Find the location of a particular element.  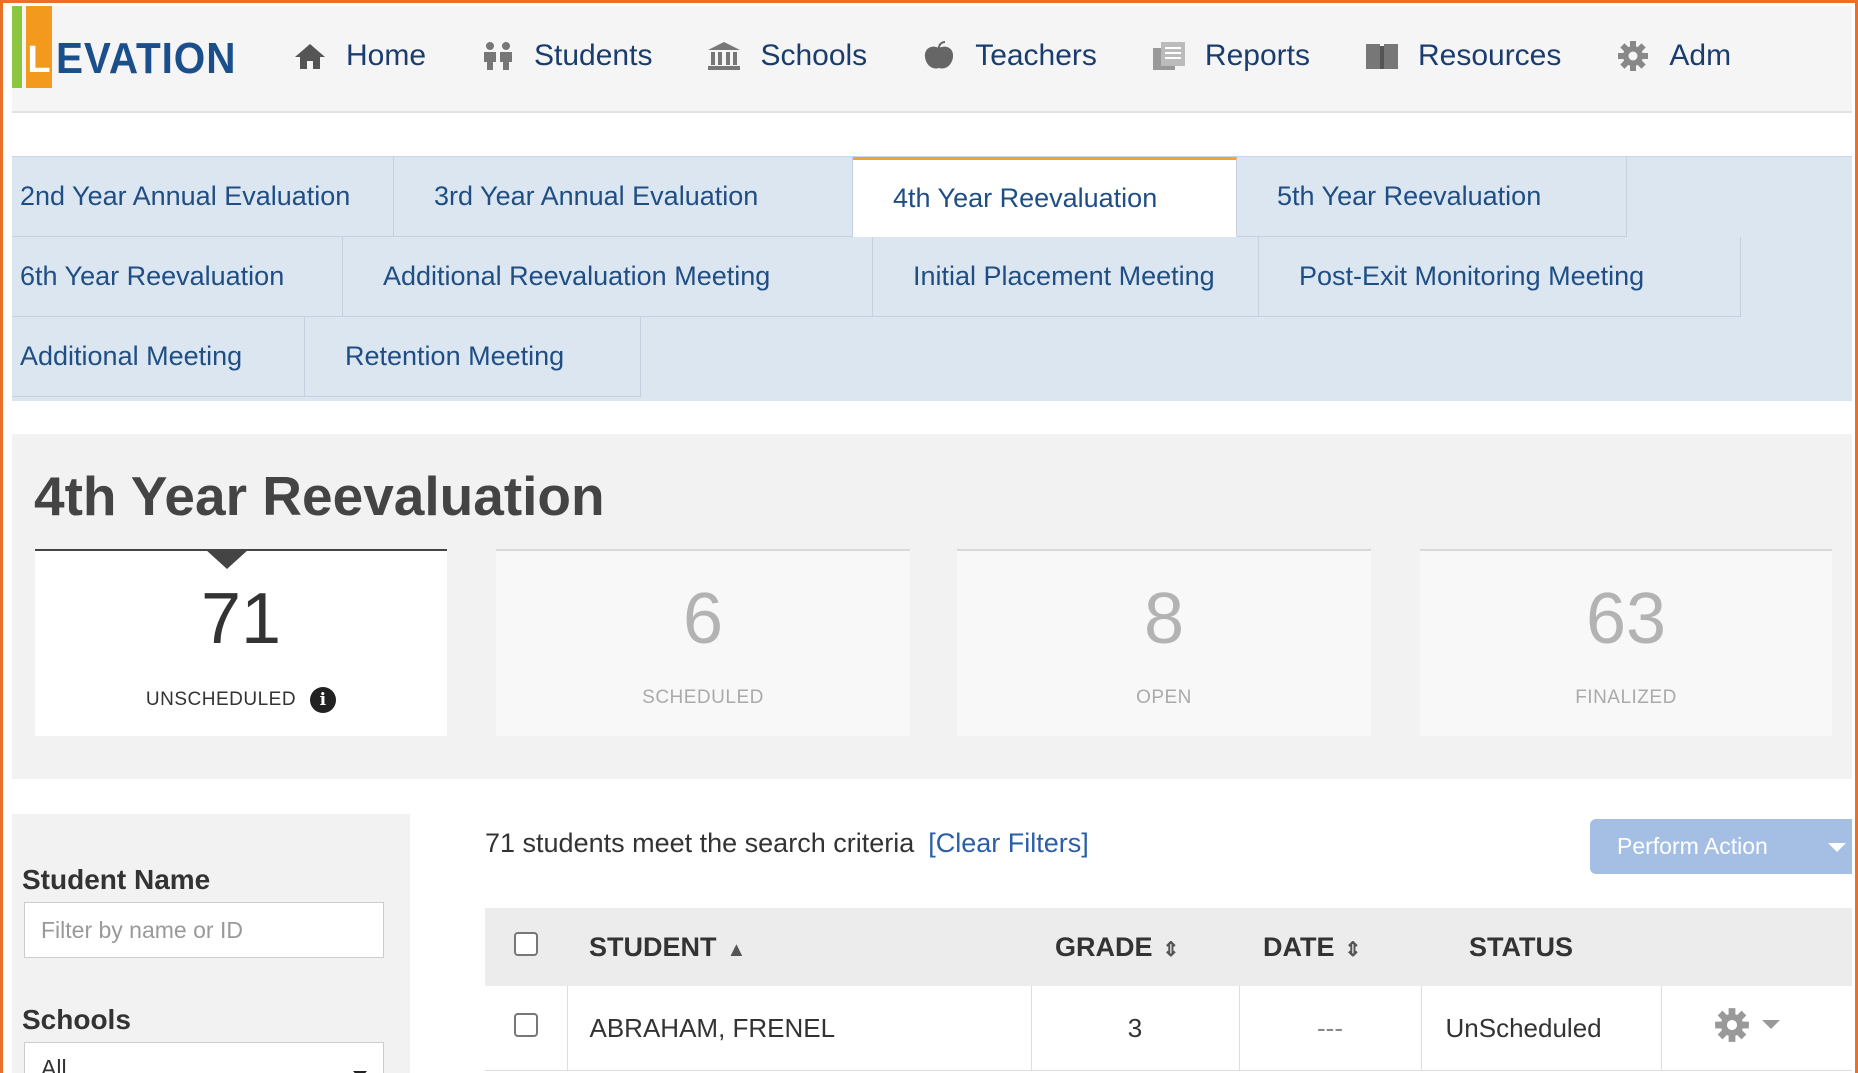

table-header-row: STUDENT ▲ GRADE ⇕ DATE ⇕ STATUS is located at coordinates (1168, 947).